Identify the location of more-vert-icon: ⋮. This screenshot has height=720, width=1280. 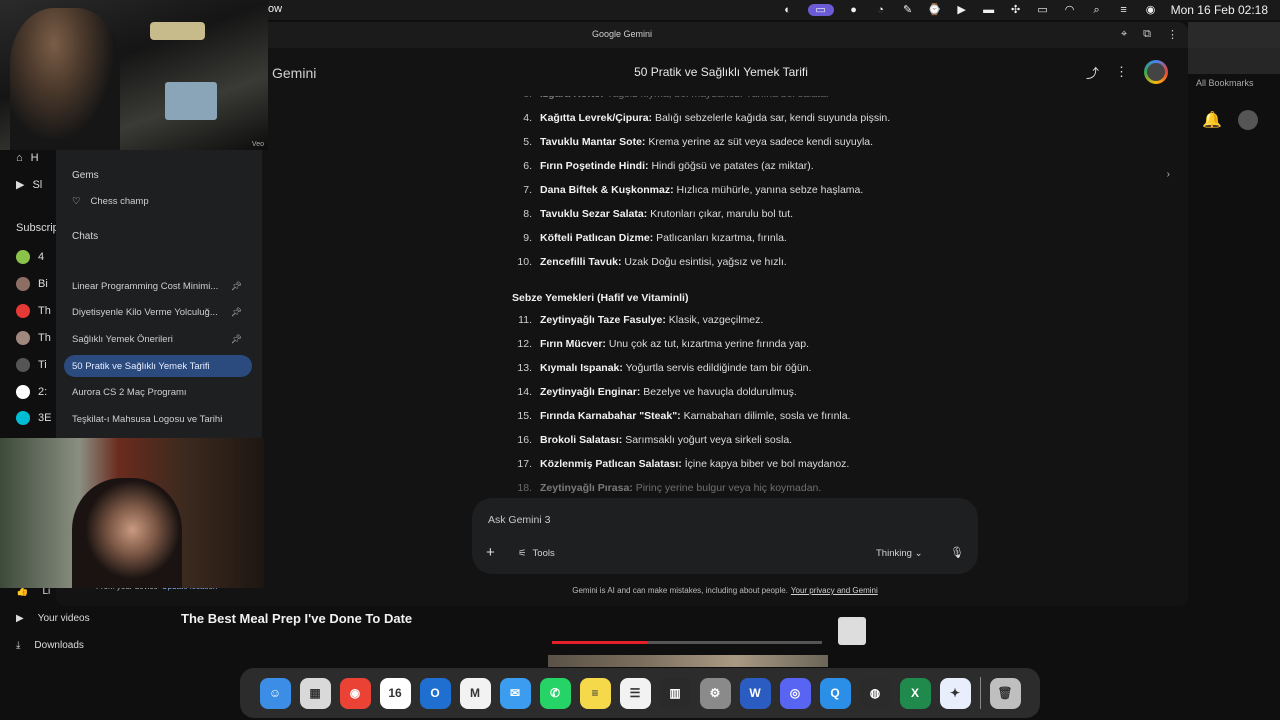
(1172, 34).